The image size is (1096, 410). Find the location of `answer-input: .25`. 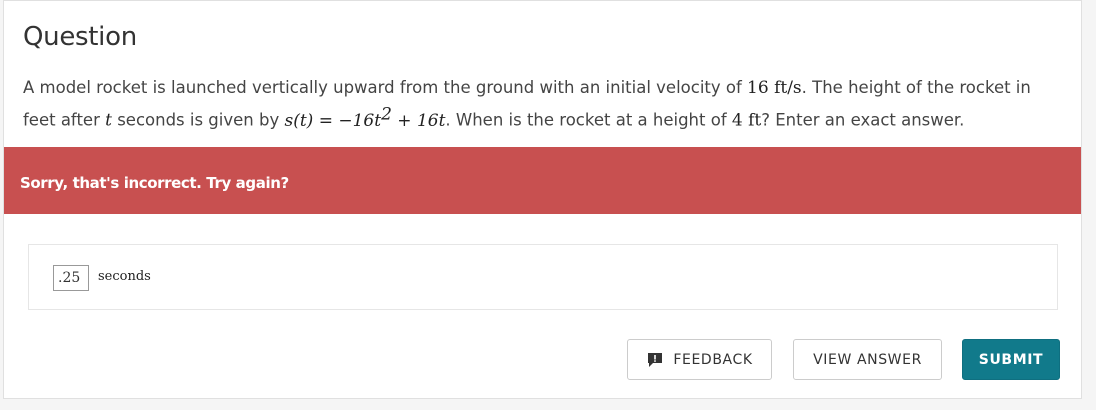

answer-input: .25 is located at coordinates (71, 278).